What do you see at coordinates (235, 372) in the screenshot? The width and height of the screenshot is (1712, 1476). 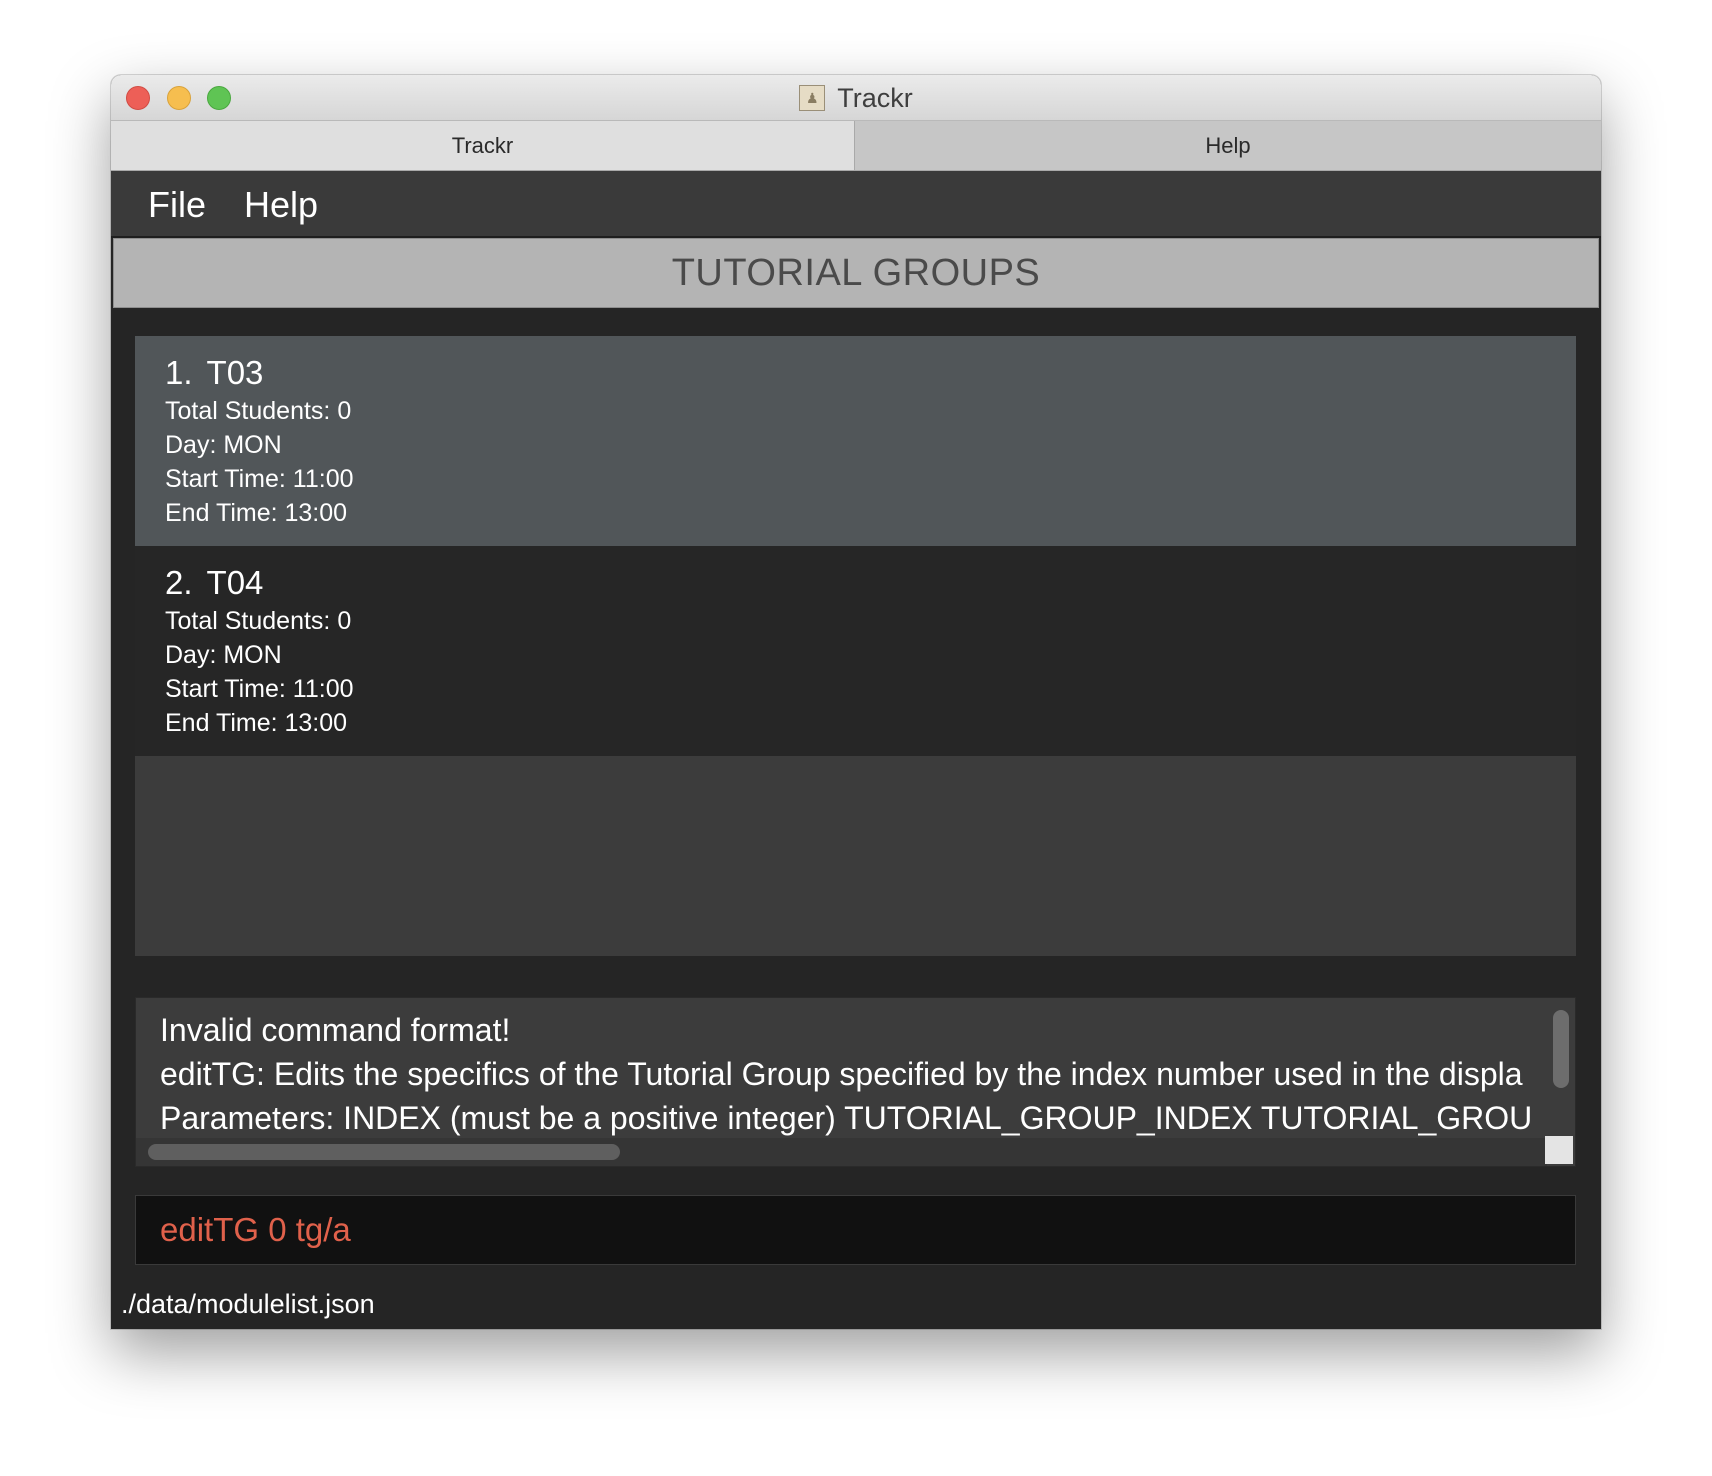 I see `tutorial-group-name: T03` at bounding box center [235, 372].